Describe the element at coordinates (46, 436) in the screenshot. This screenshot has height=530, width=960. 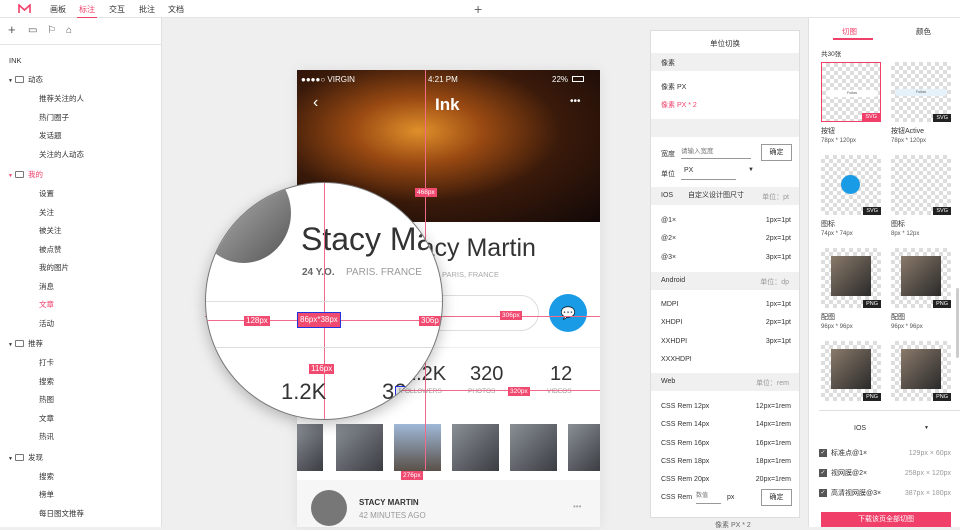
I see `tree-item: 热讯` at that location.